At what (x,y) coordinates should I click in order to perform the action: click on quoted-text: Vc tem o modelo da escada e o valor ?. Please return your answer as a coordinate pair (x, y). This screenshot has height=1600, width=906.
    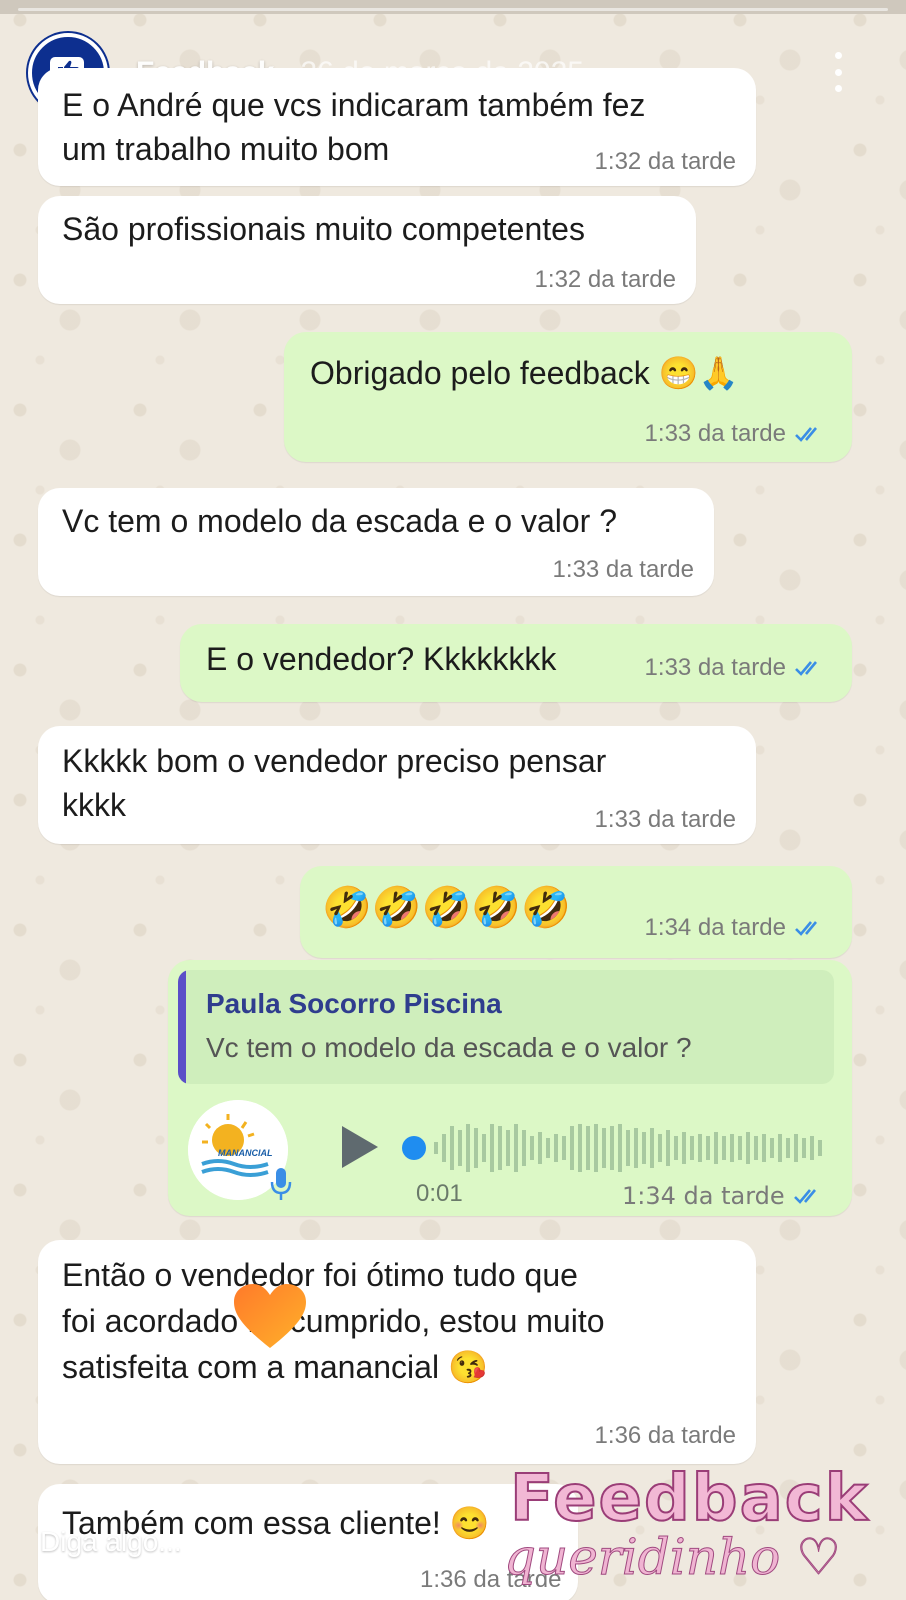
    Looking at the image, I should click on (449, 1047).